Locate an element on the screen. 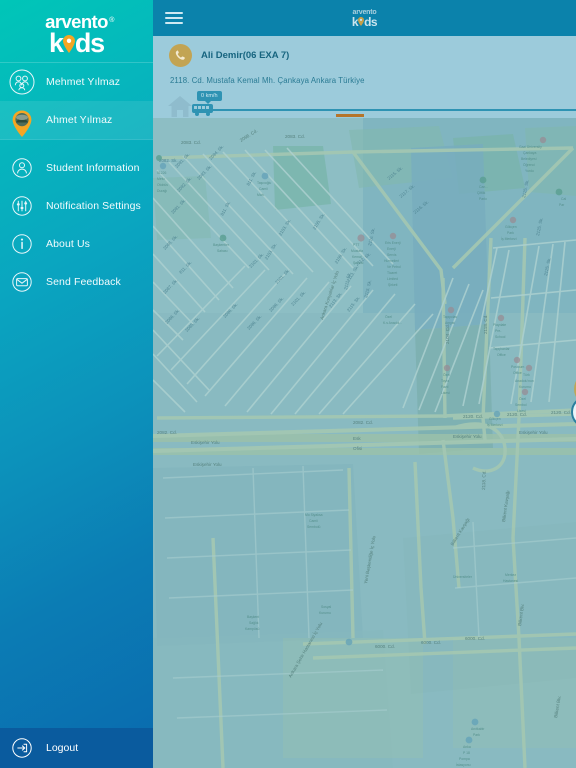 The image size is (576, 768). sidebar-item-student-information: Student Information is located at coordinates (76, 168).